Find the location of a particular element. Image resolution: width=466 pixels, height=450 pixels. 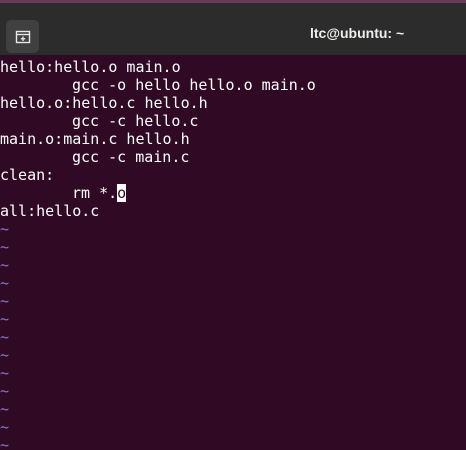

editor-line: rm *.o is located at coordinates (233, 193).